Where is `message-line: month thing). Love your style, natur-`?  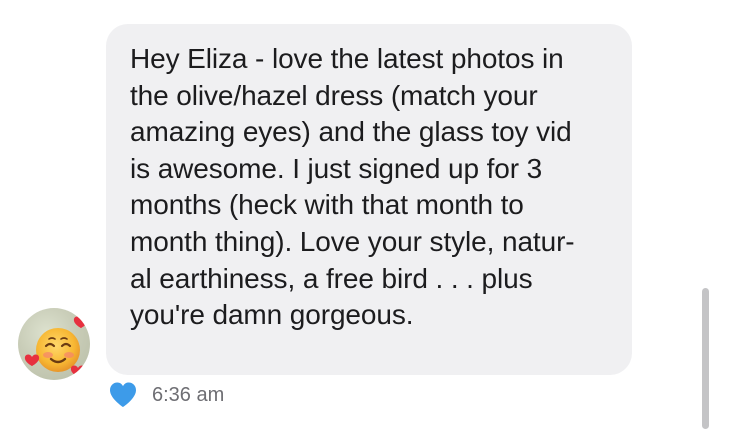 message-line: month thing). Love your style, natur- is located at coordinates (352, 241).